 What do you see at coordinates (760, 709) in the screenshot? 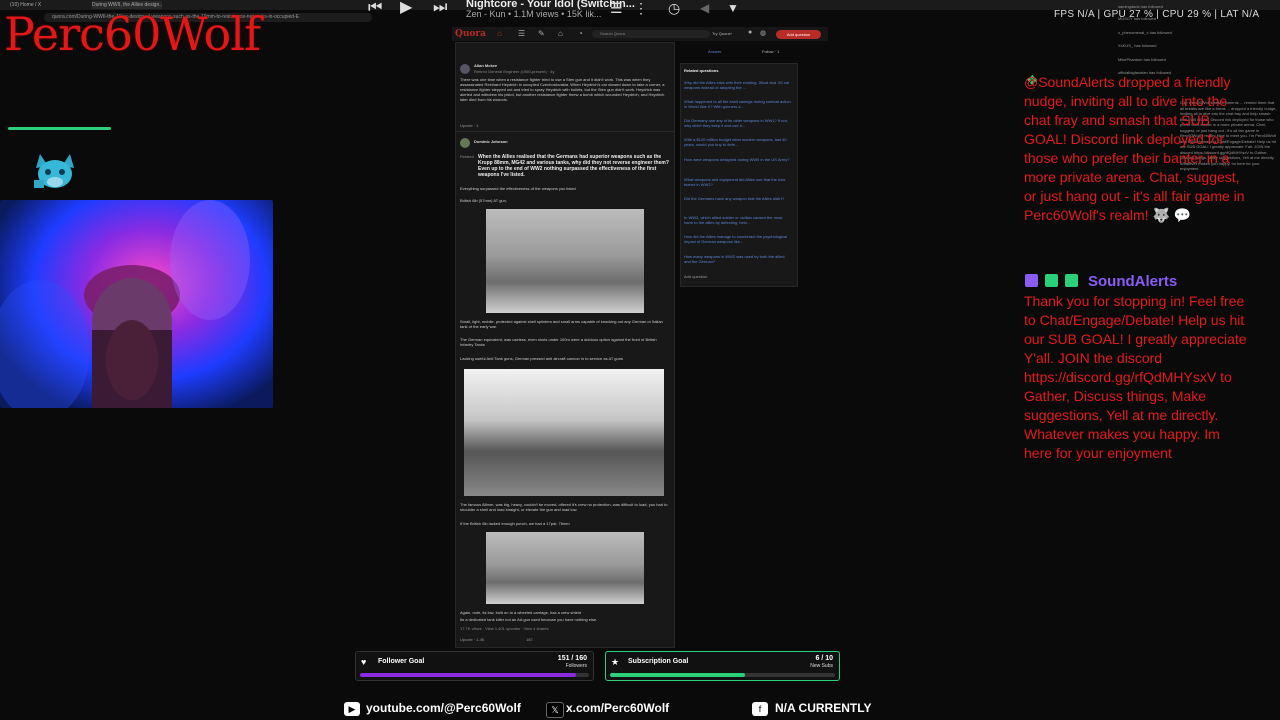
I see `facebook-icon: f` at bounding box center [760, 709].